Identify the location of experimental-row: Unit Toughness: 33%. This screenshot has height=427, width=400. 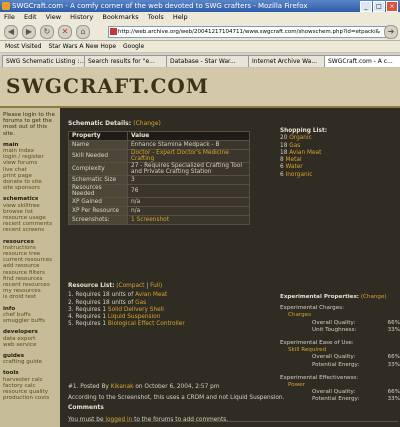
(340, 330).